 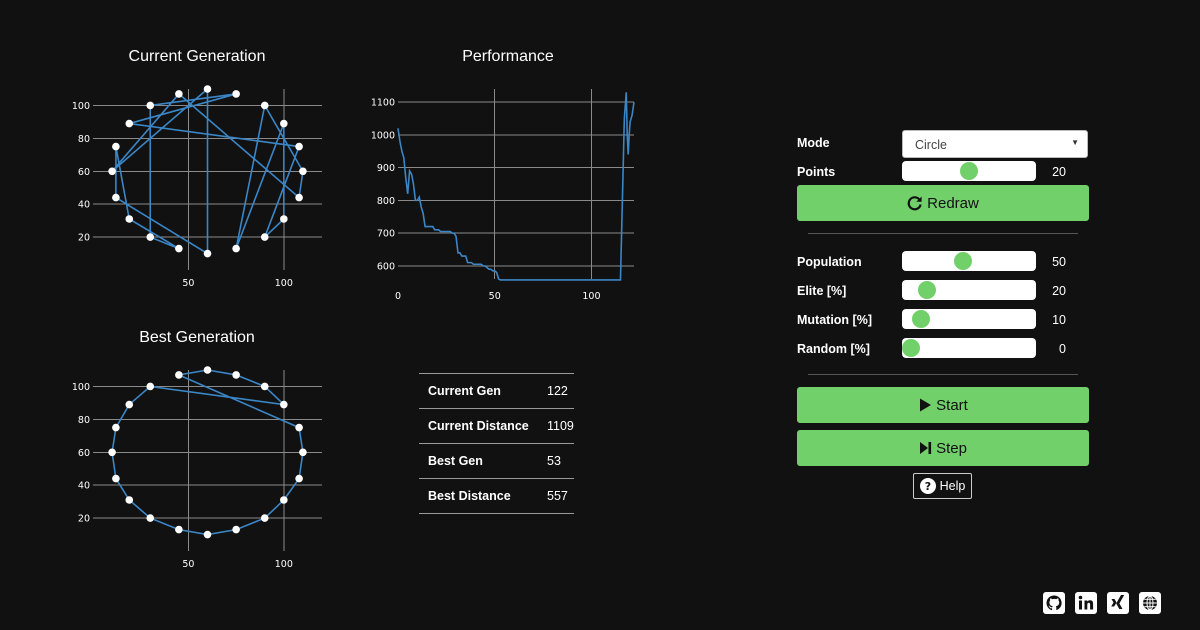 What do you see at coordinates (926, 405) in the screenshot?
I see `play-icon` at bounding box center [926, 405].